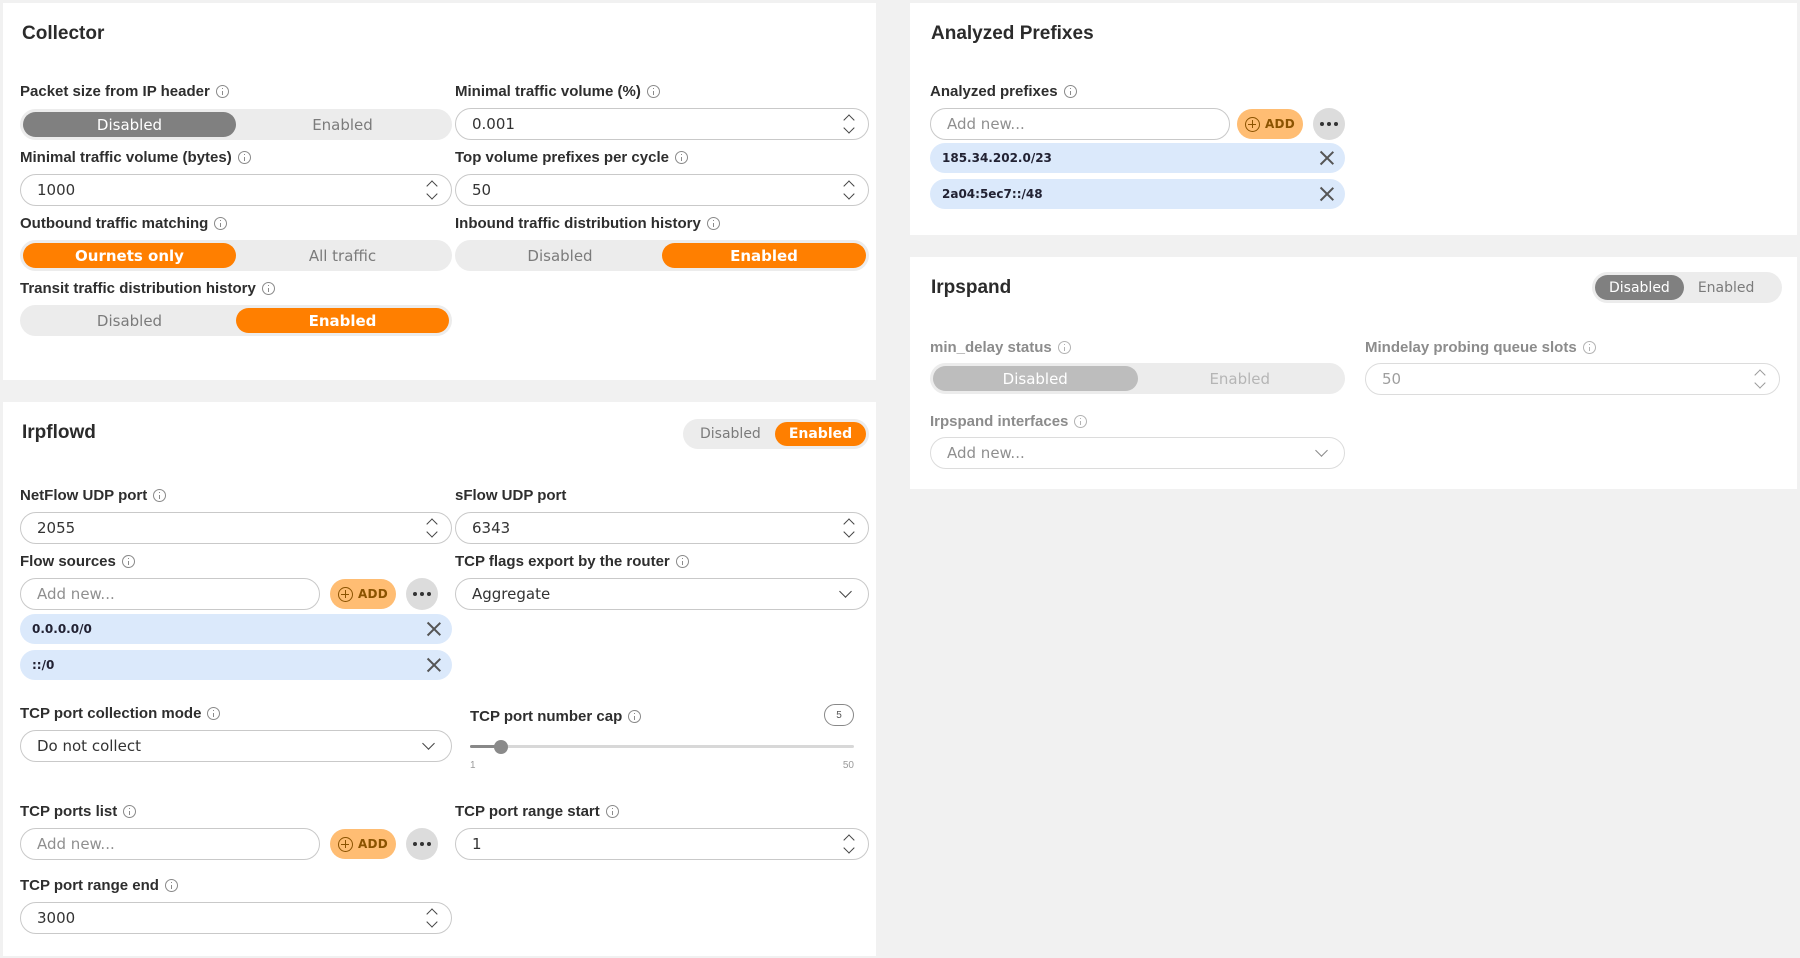 The image size is (1800, 958). What do you see at coordinates (124, 91) in the screenshot?
I see `field-label: Packet size from IP header` at bounding box center [124, 91].